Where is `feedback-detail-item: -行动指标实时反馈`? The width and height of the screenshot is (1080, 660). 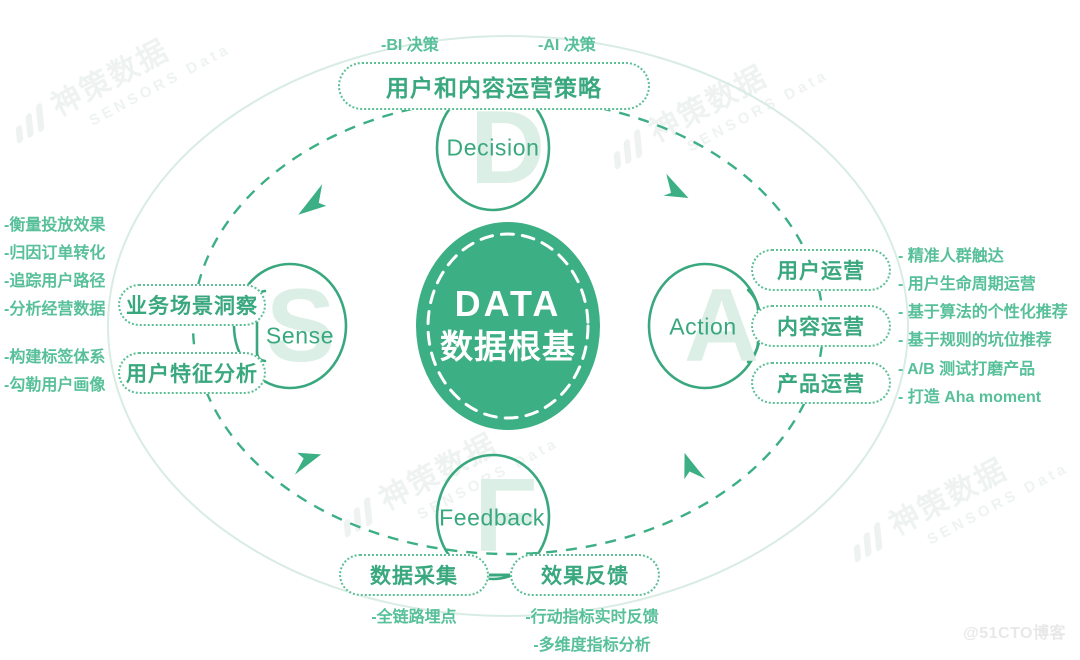 feedback-detail-item: -行动指标实时反馈 is located at coordinates (592, 617).